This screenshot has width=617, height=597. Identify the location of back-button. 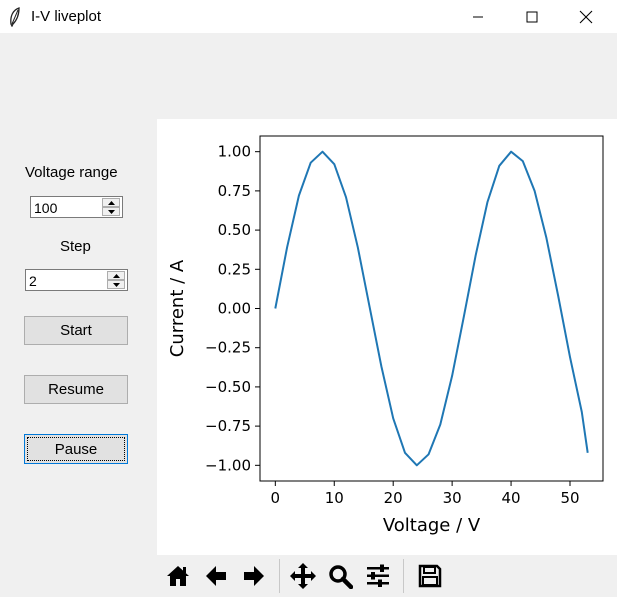
(216, 576).